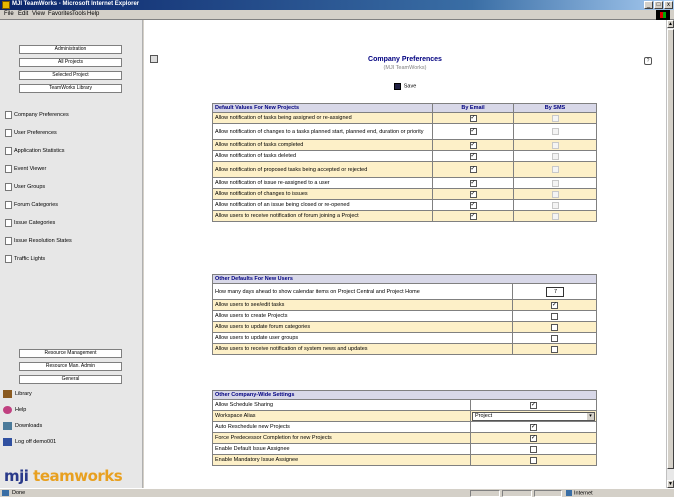 This screenshot has height=497, width=674. Describe the element at coordinates (25, 259) in the screenshot. I see `sidebar-item-traffic-lights: Traffic Lights` at that location.